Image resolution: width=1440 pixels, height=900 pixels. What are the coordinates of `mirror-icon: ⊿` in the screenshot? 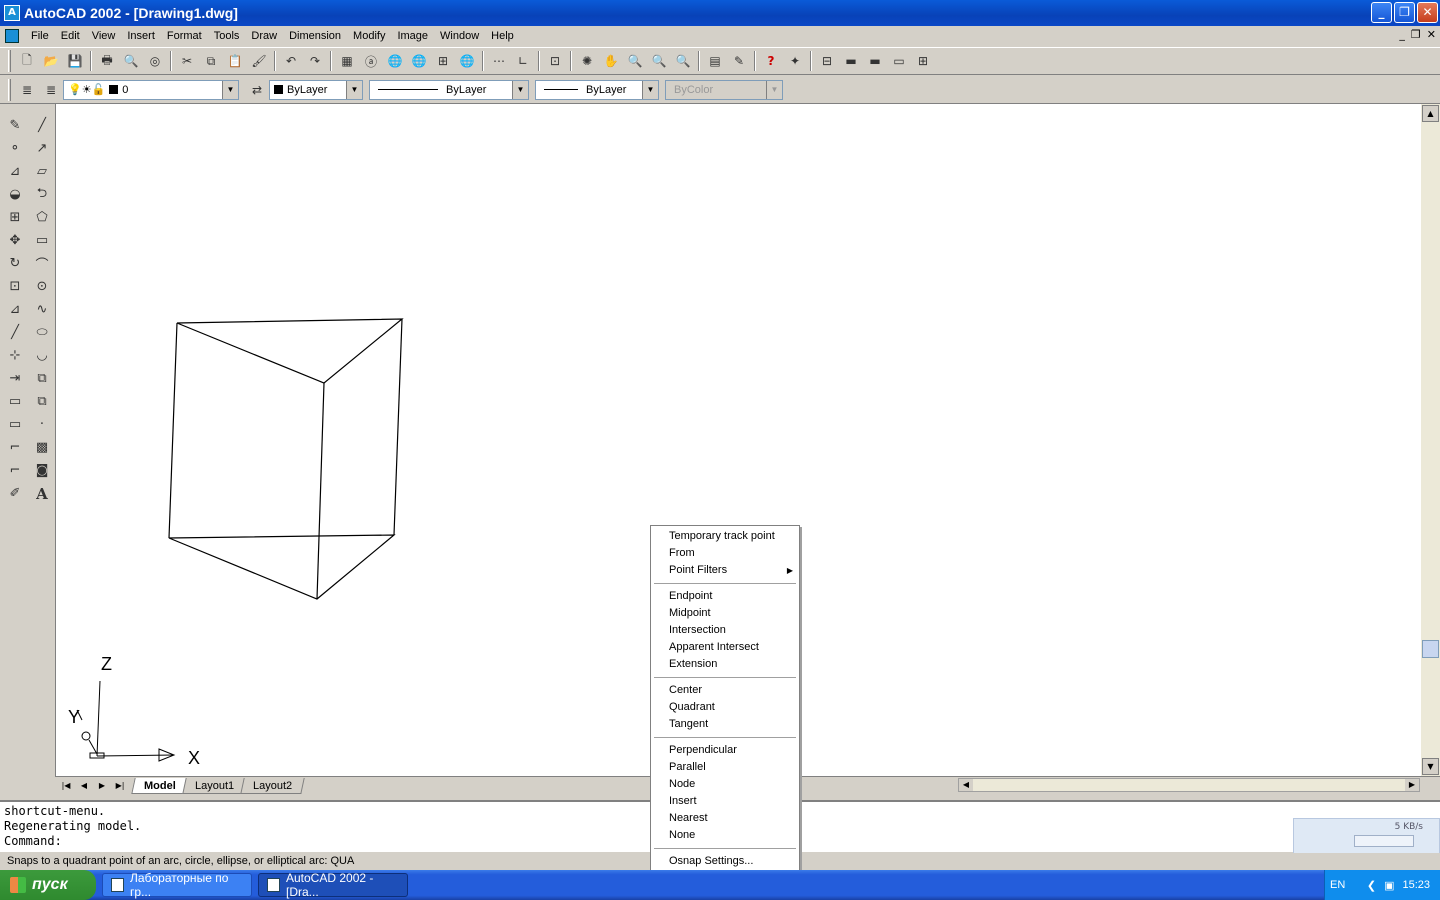 It's located at (15, 171).